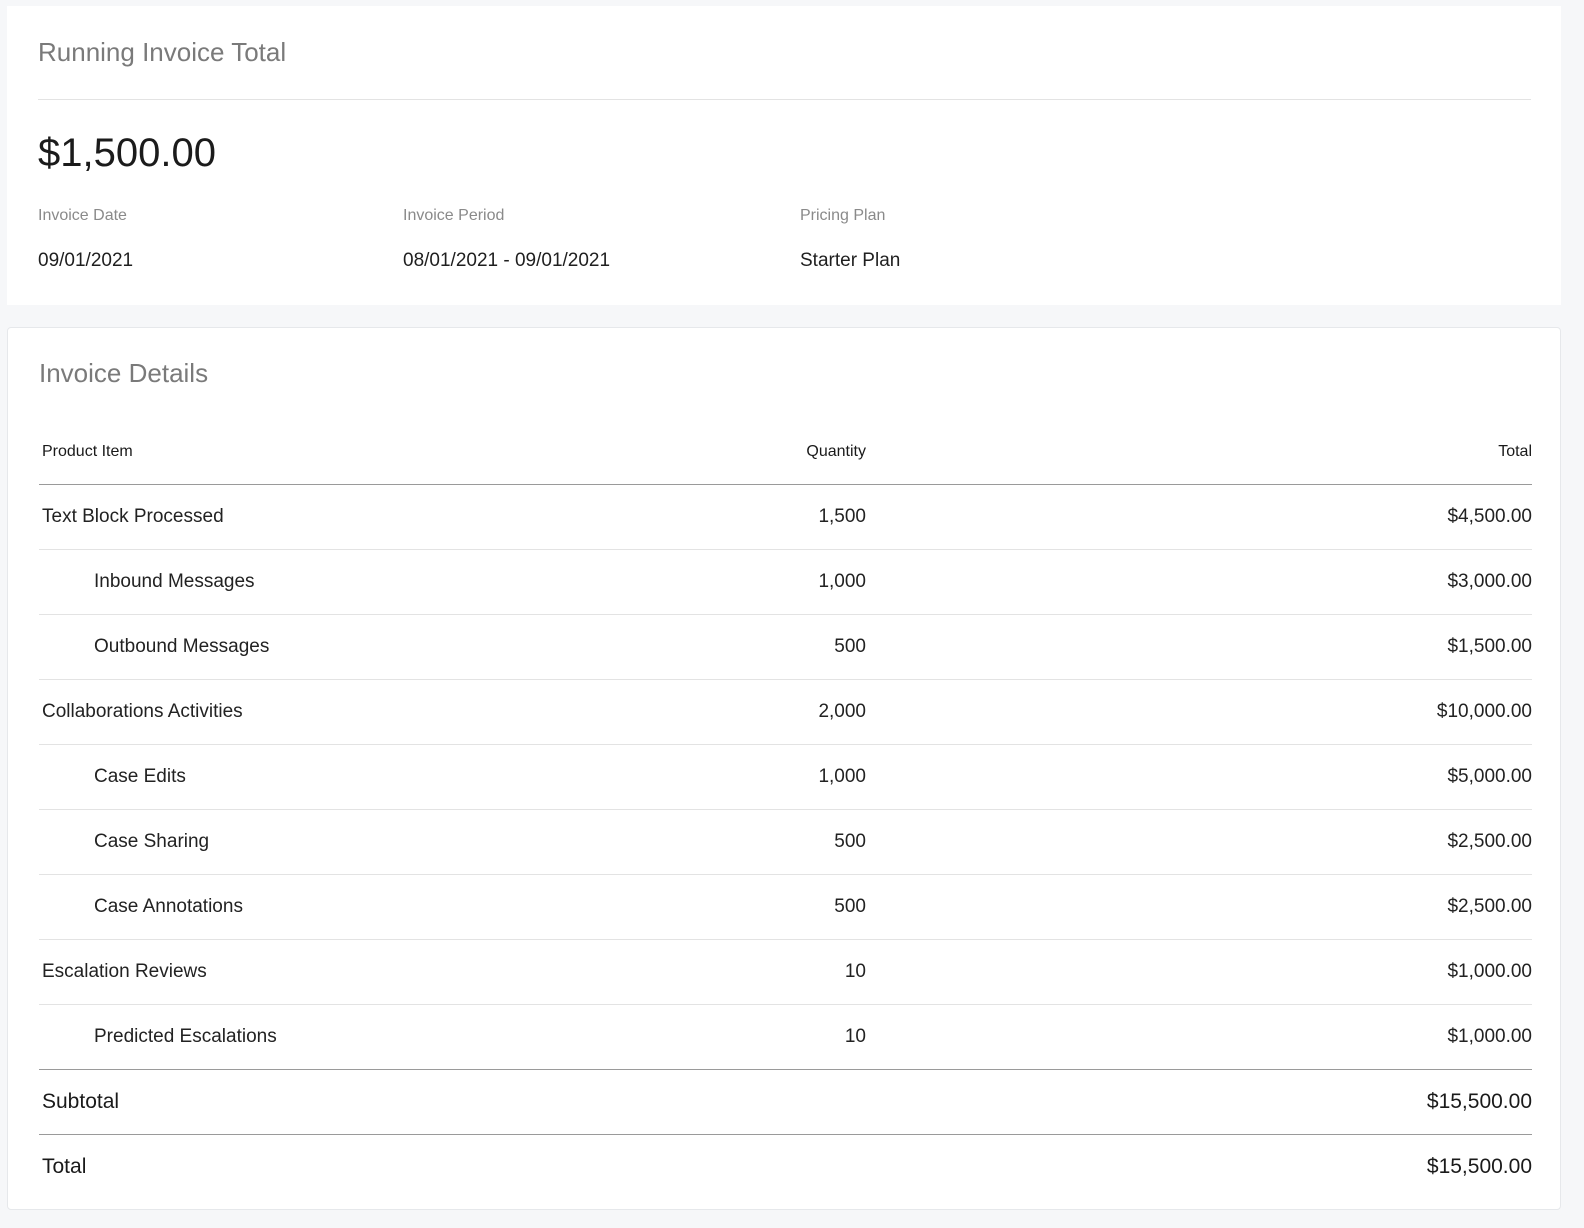 The image size is (1584, 1228). I want to click on pricing-plan-label: Pricing Plan, so click(843, 215).